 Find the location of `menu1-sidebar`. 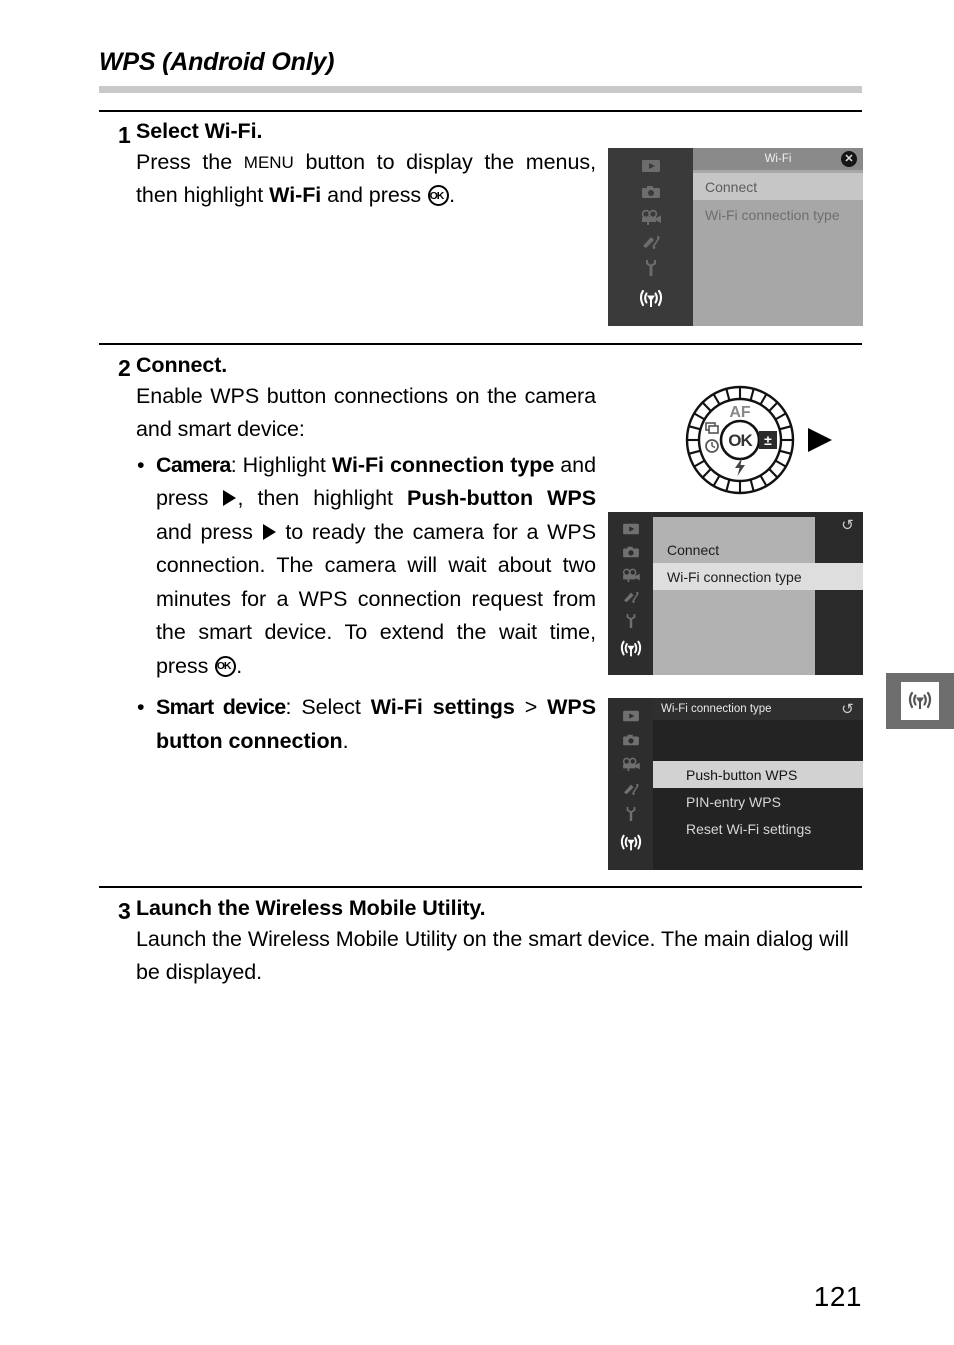

menu1-sidebar is located at coordinates (650, 237).